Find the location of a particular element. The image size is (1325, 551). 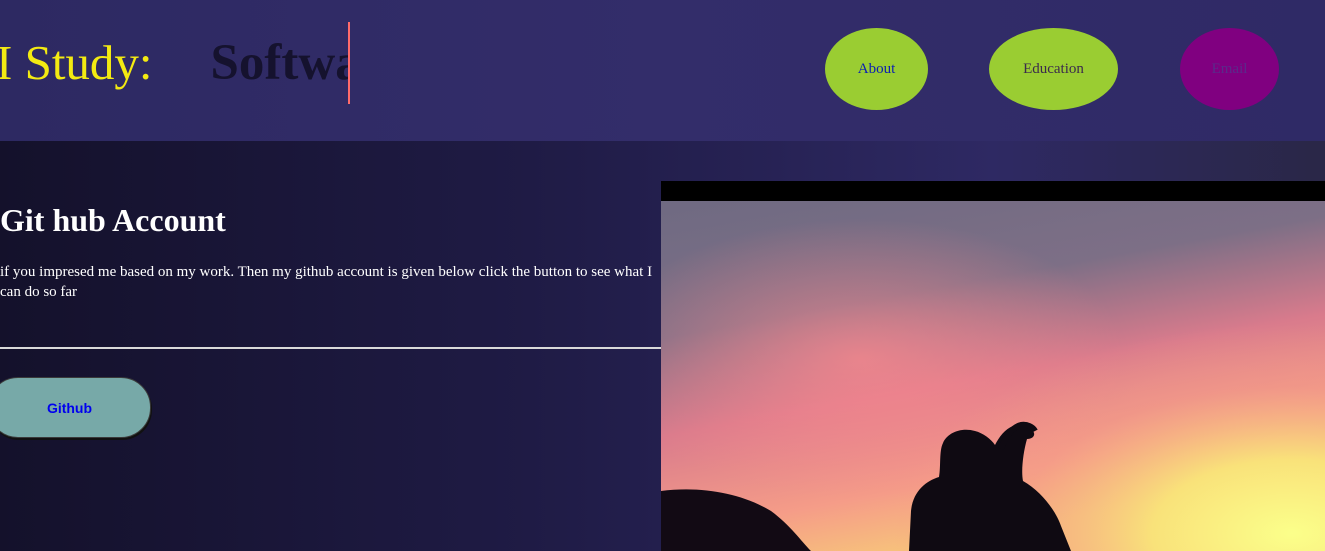

nav-email-button: Email is located at coordinates (1229, 69).